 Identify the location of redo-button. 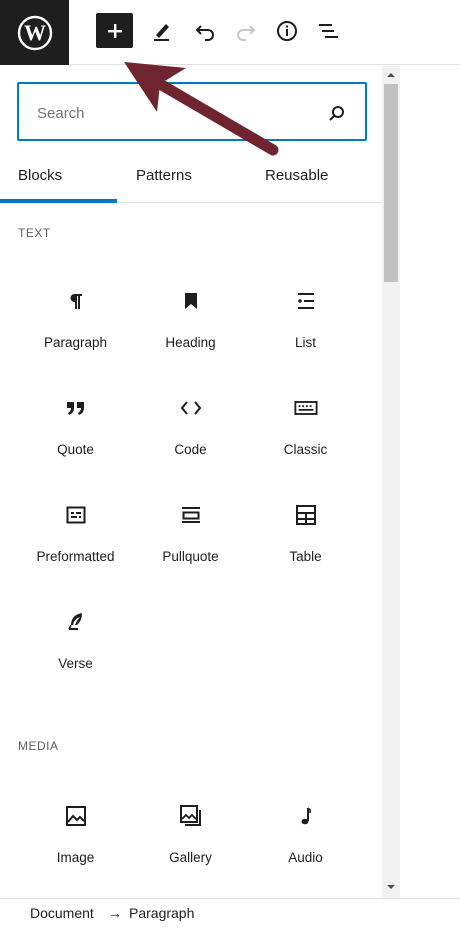
(245, 30).